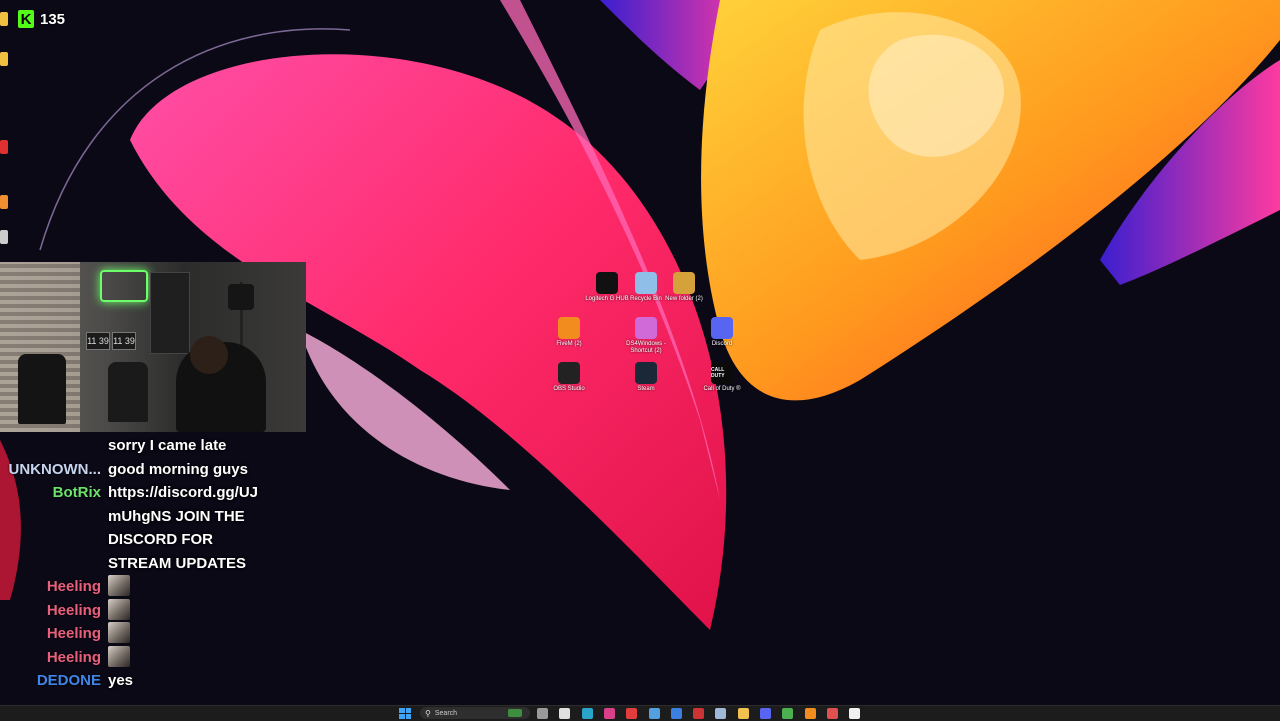 Image resolution: width=1280 pixels, height=721 pixels. Describe the element at coordinates (569, 344) in the screenshot. I see `desktop-icon-label: FiveM (2)` at that location.